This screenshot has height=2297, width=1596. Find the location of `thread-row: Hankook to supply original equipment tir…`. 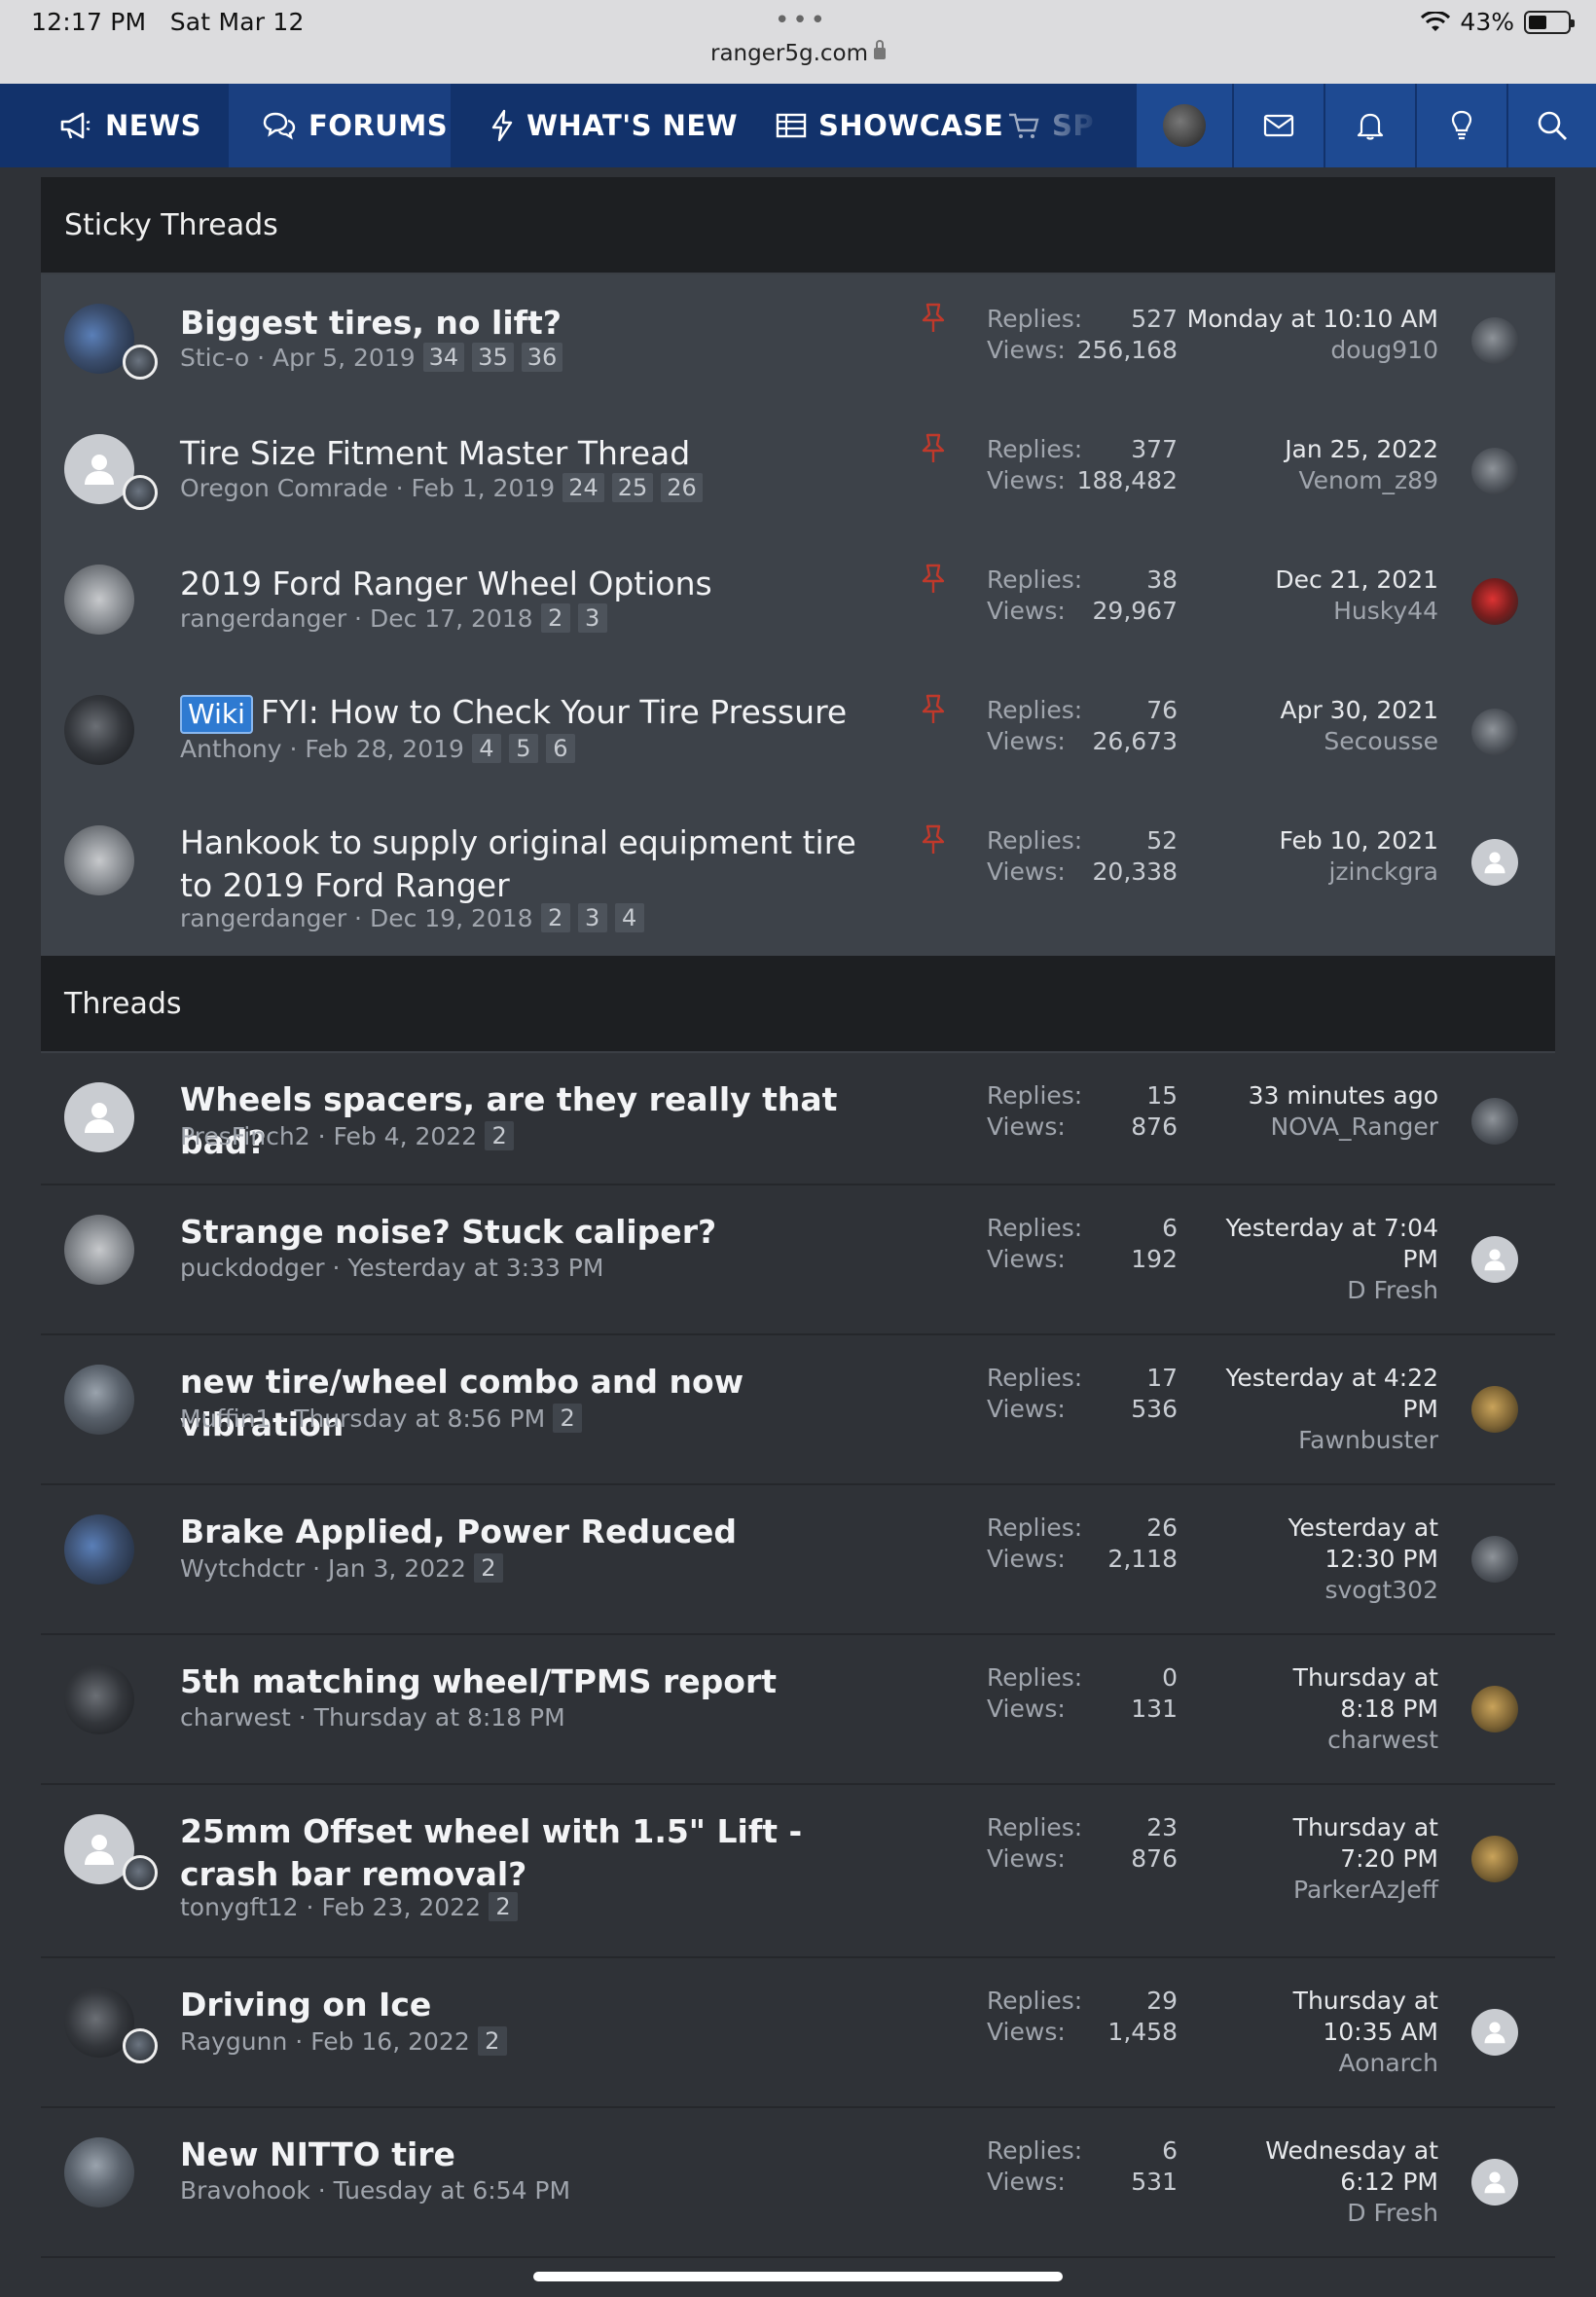

thread-row: Hankook to supply original equipment tir… is located at coordinates (798, 876).